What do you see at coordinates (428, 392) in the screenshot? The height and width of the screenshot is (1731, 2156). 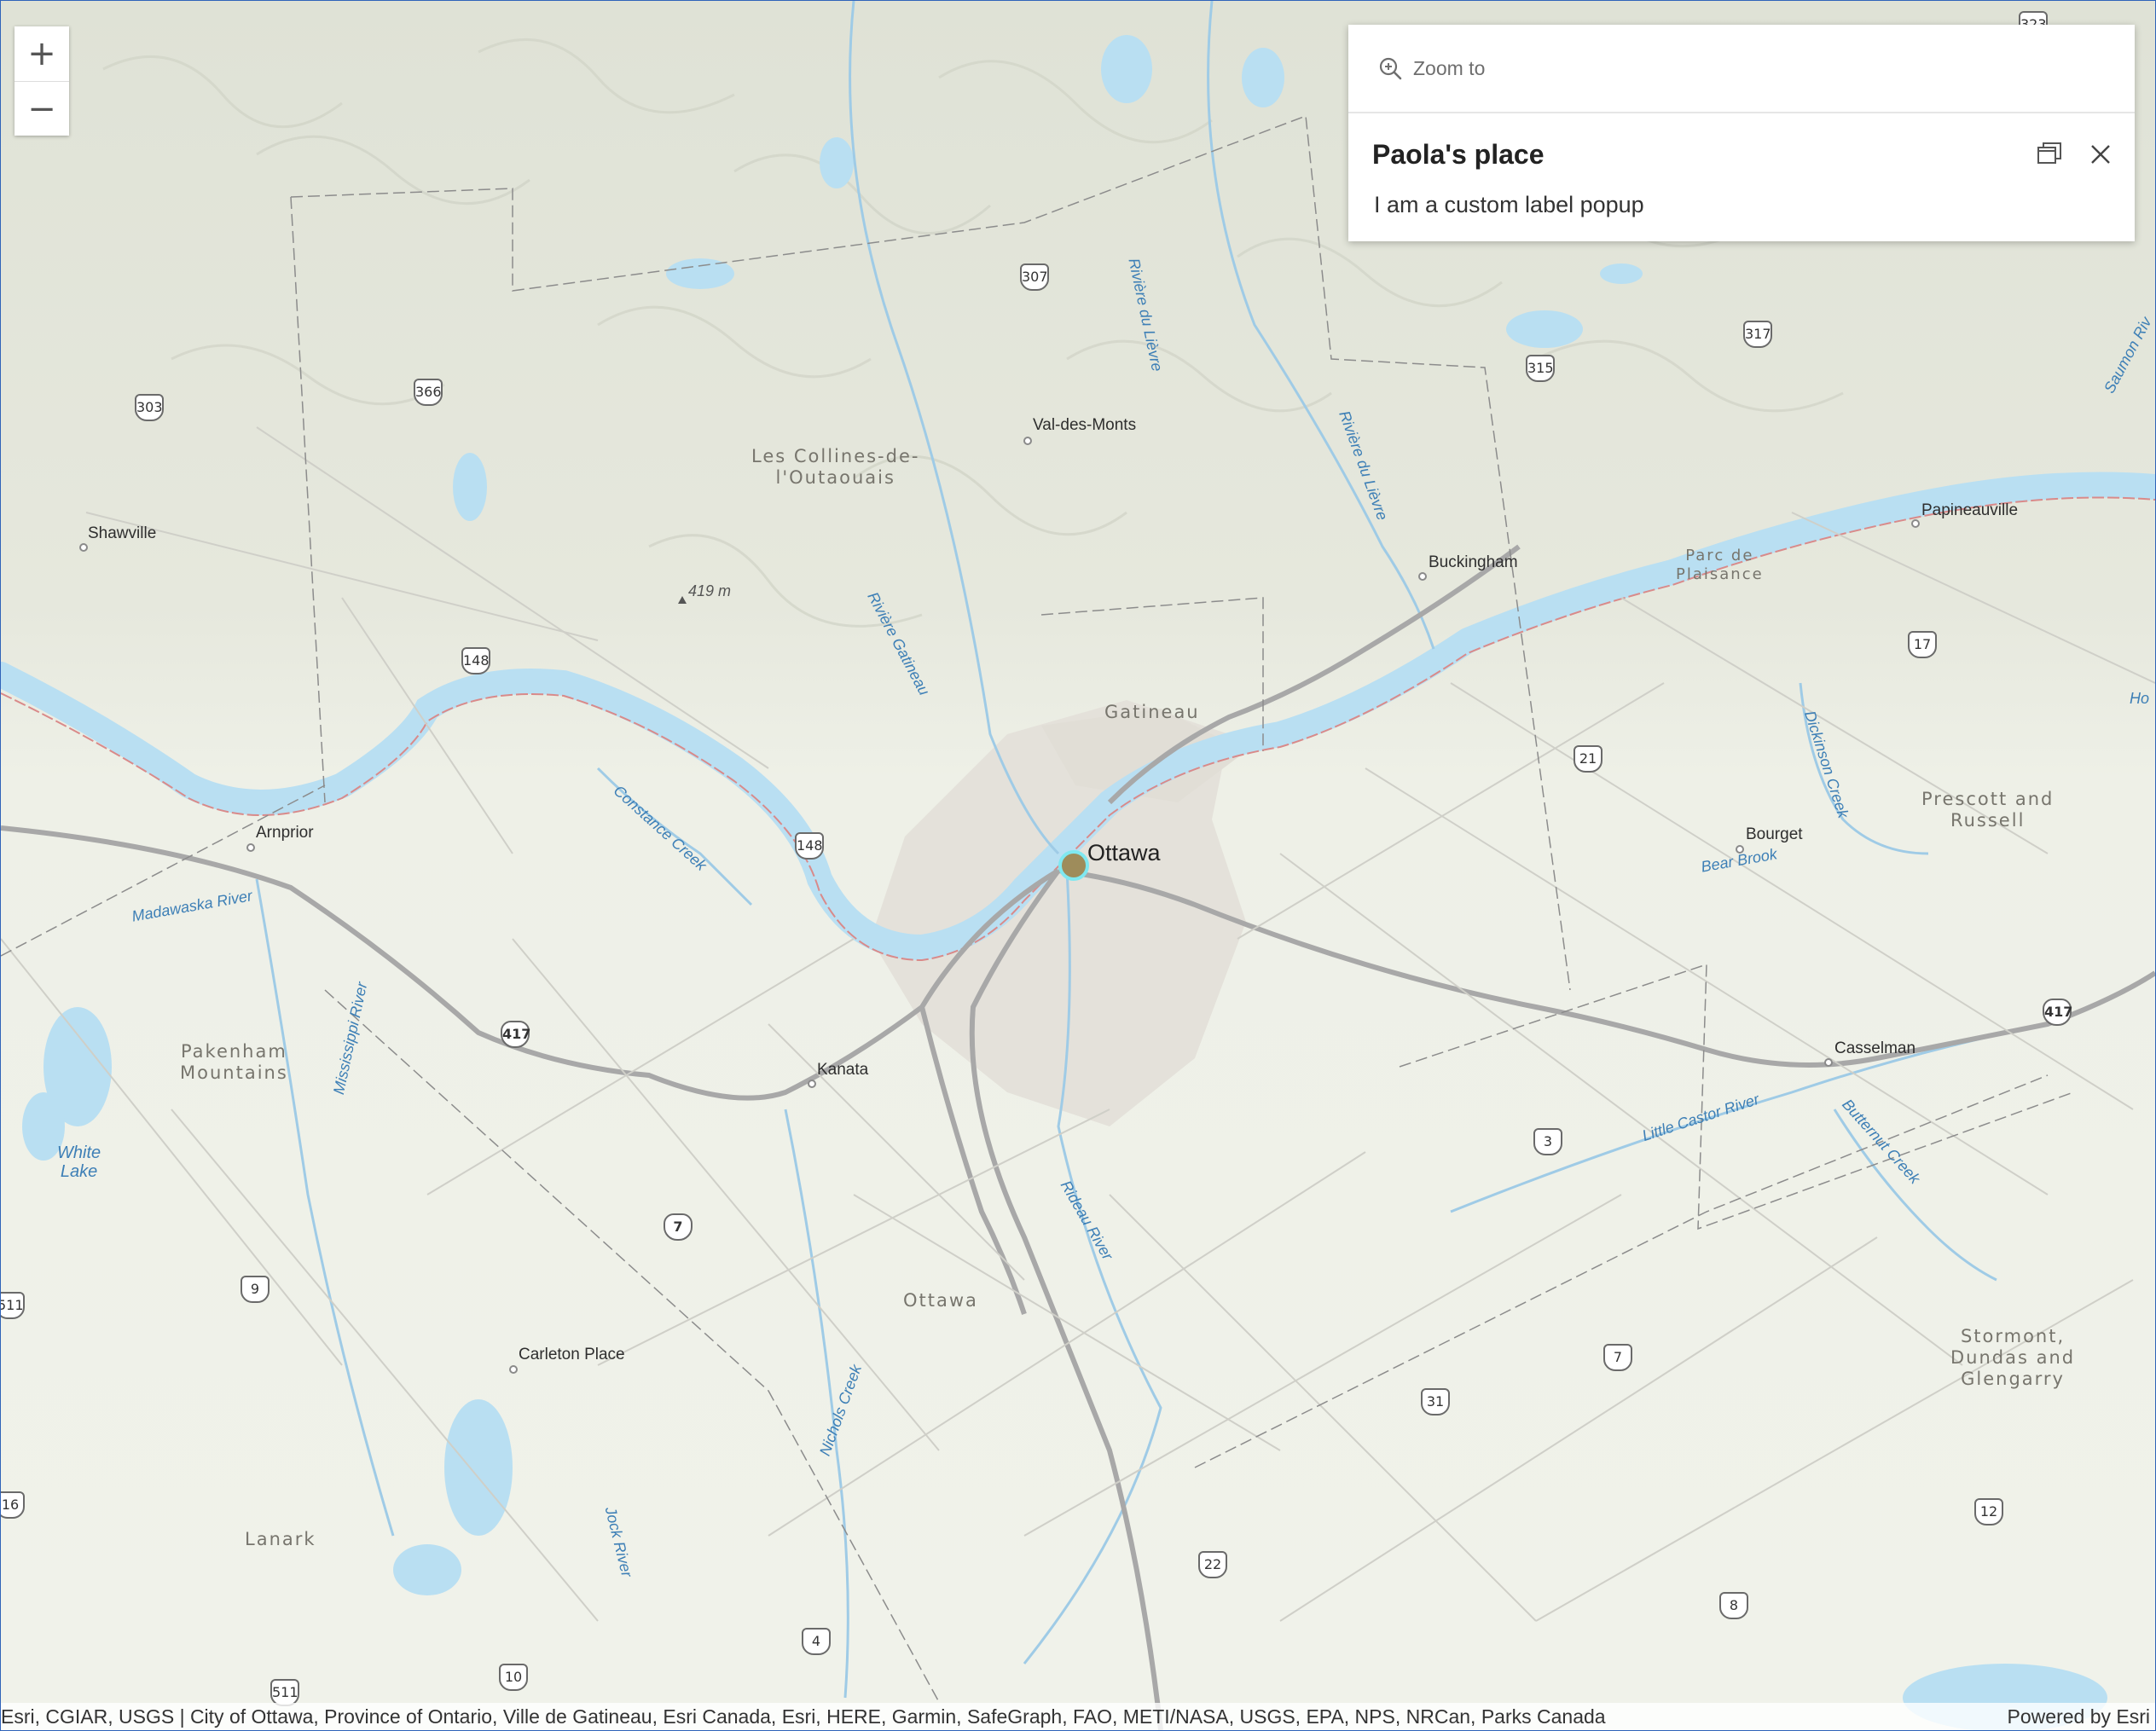 I see `route-shield: 366` at bounding box center [428, 392].